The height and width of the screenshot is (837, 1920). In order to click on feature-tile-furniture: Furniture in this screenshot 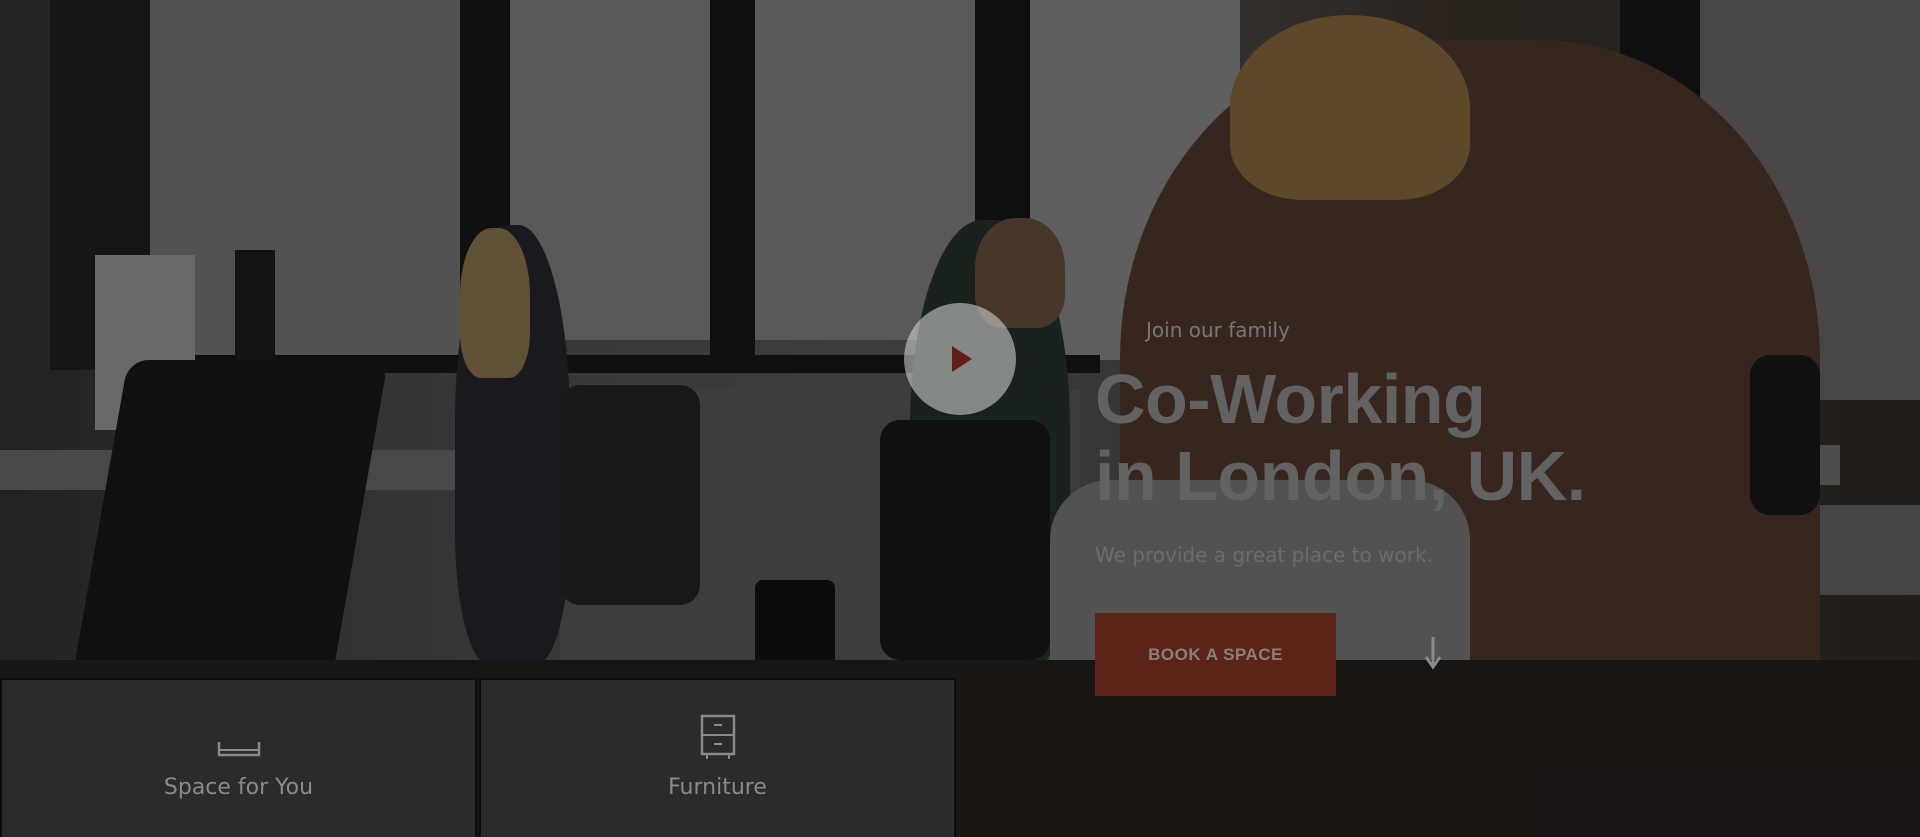, I will do `click(717, 757)`.